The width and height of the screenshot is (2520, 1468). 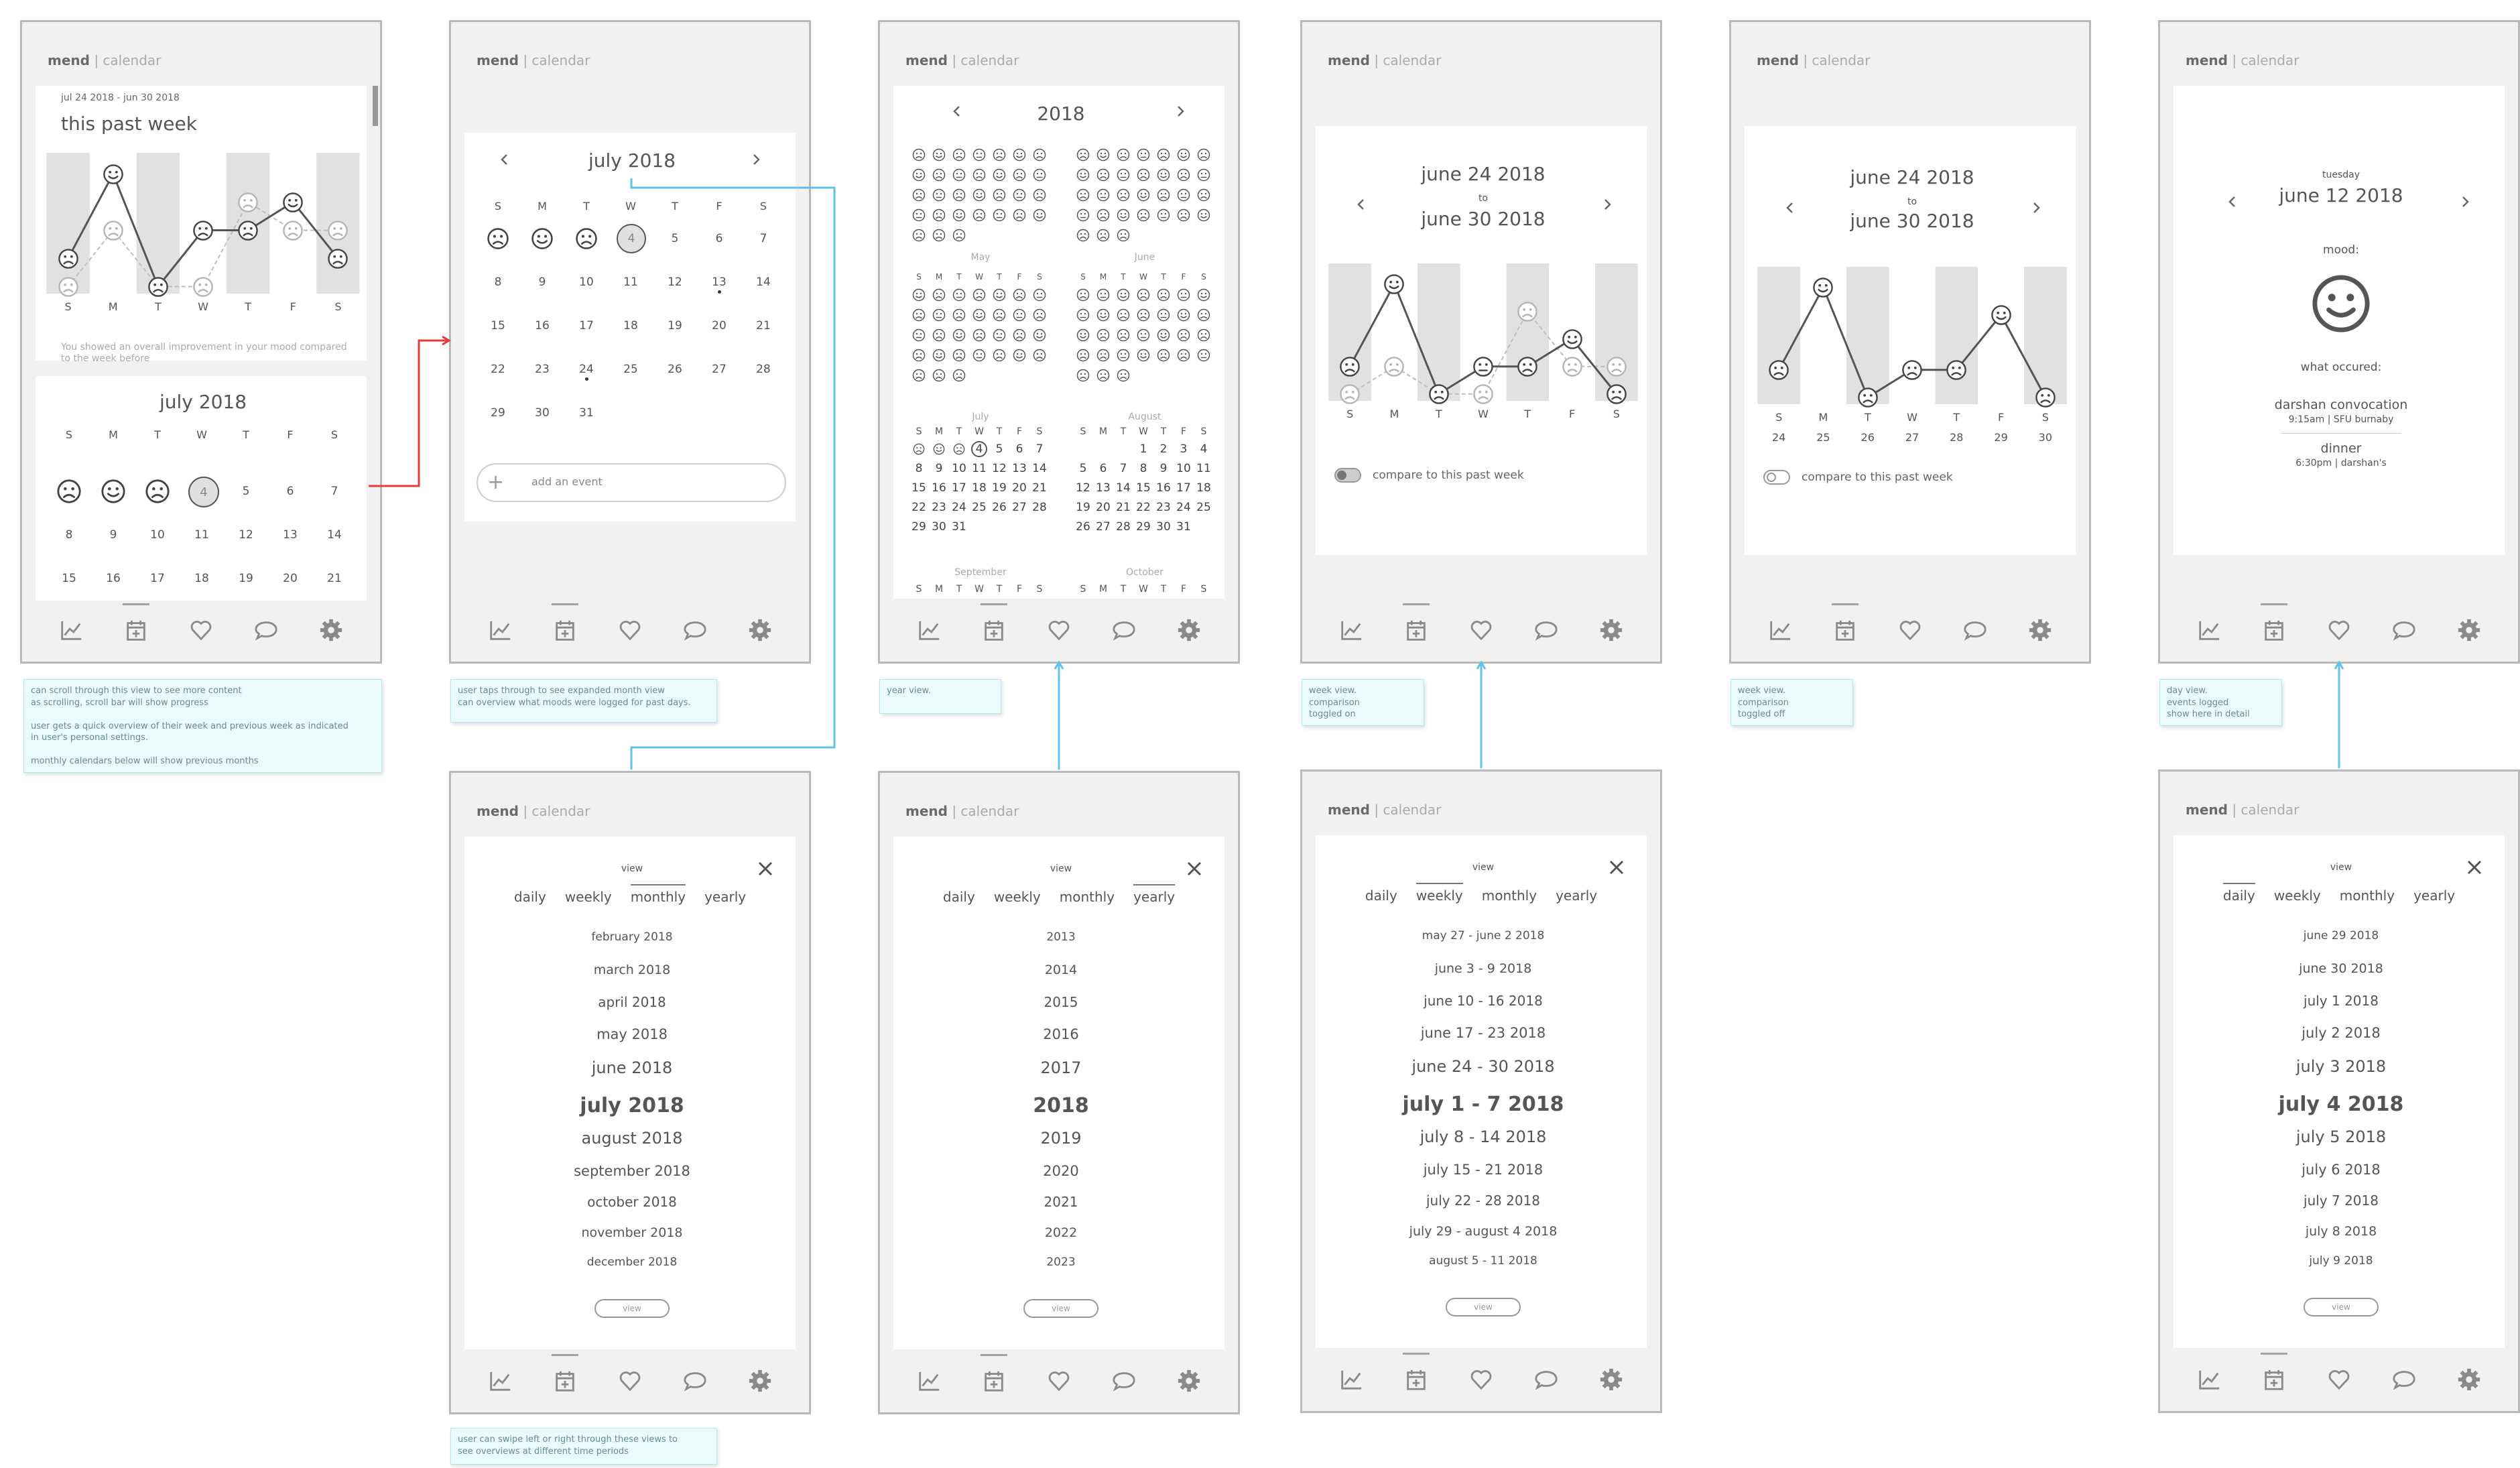 What do you see at coordinates (919, 527) in the screenshot?
I see `day-cell: 29` at bounding box center [919, 527].